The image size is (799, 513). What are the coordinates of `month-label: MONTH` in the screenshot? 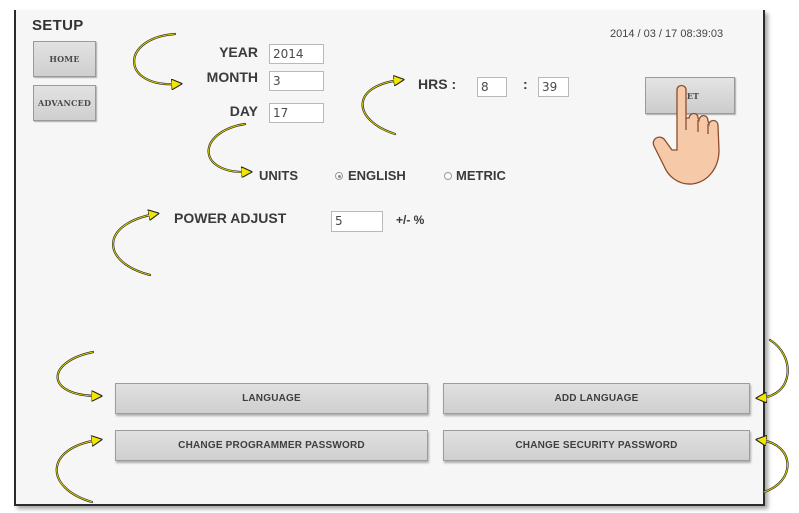 It's located at (232, 77).